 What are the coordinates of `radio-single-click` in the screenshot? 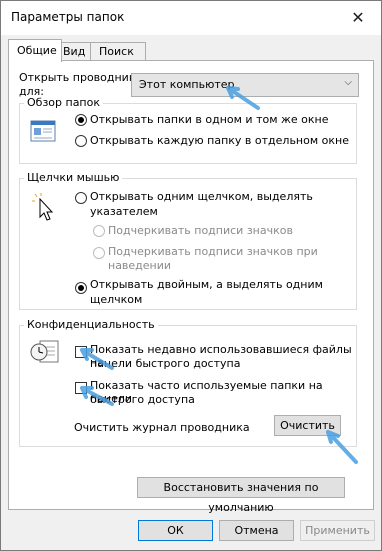 It's located at (81, 198).